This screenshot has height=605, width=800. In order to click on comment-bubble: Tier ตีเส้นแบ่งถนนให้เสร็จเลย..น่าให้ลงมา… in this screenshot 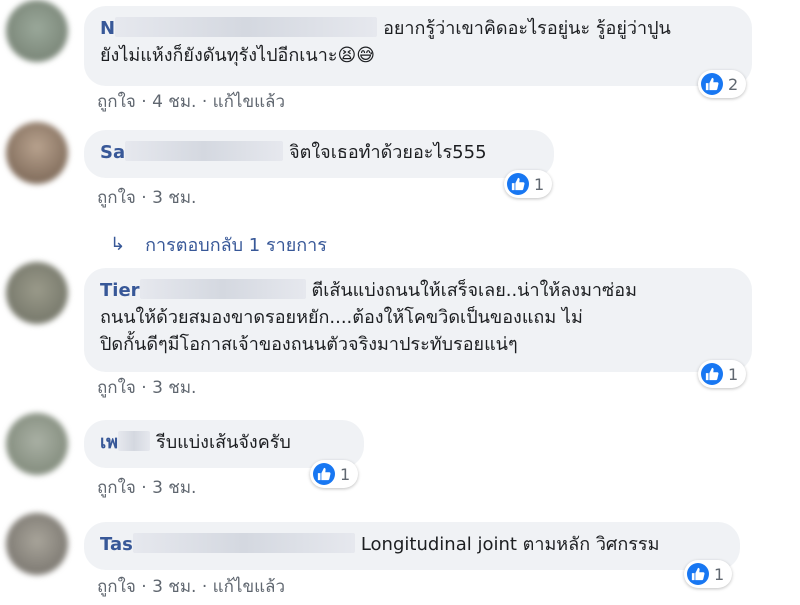, I will do `click(418, 320)`.